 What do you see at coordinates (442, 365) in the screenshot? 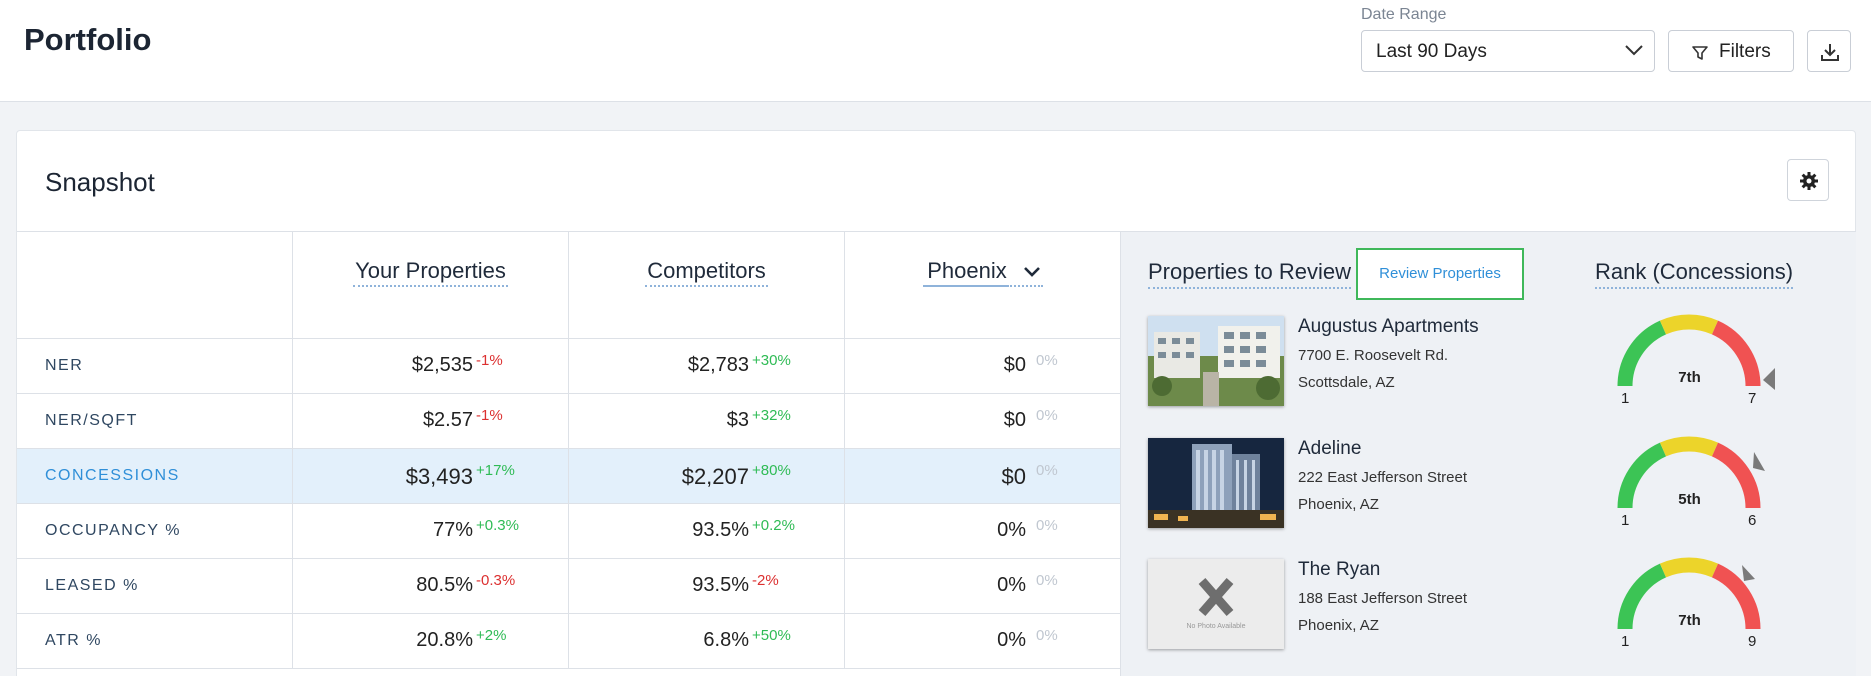
I see `cell-value: $2,535` at bounding box center [442, 365].